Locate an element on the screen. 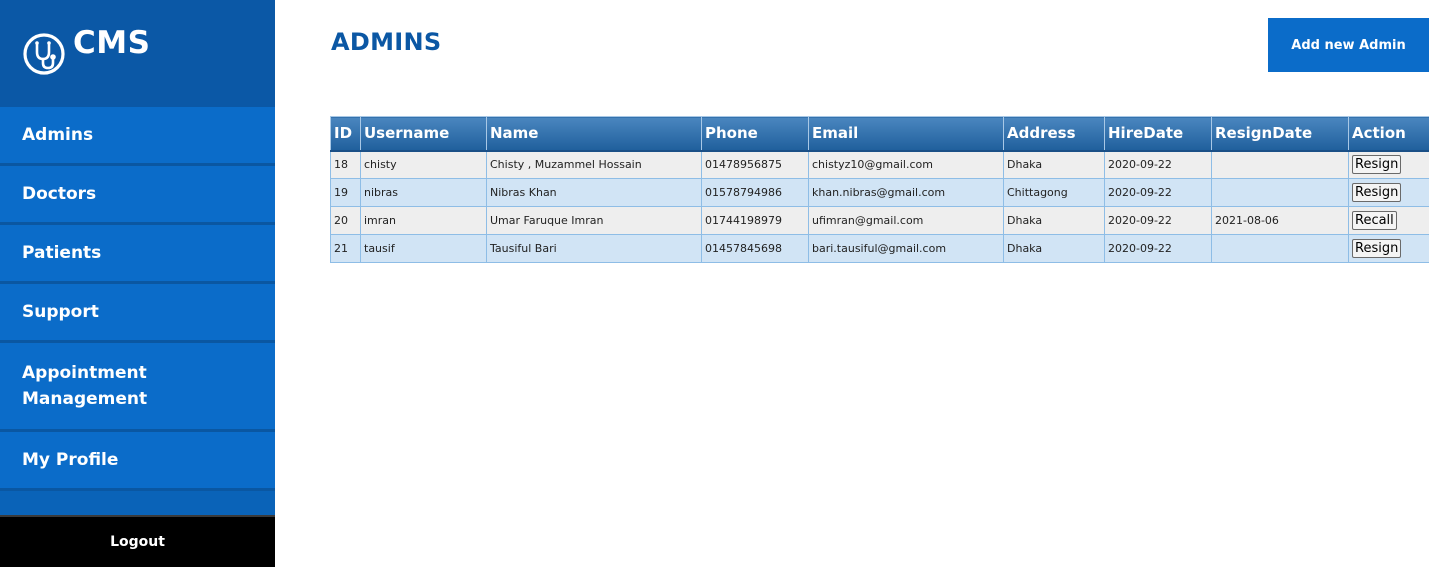 The height and width of the screenshot is (567, 1429). column-header-phone: Phone is located at coordinates (755, 134).